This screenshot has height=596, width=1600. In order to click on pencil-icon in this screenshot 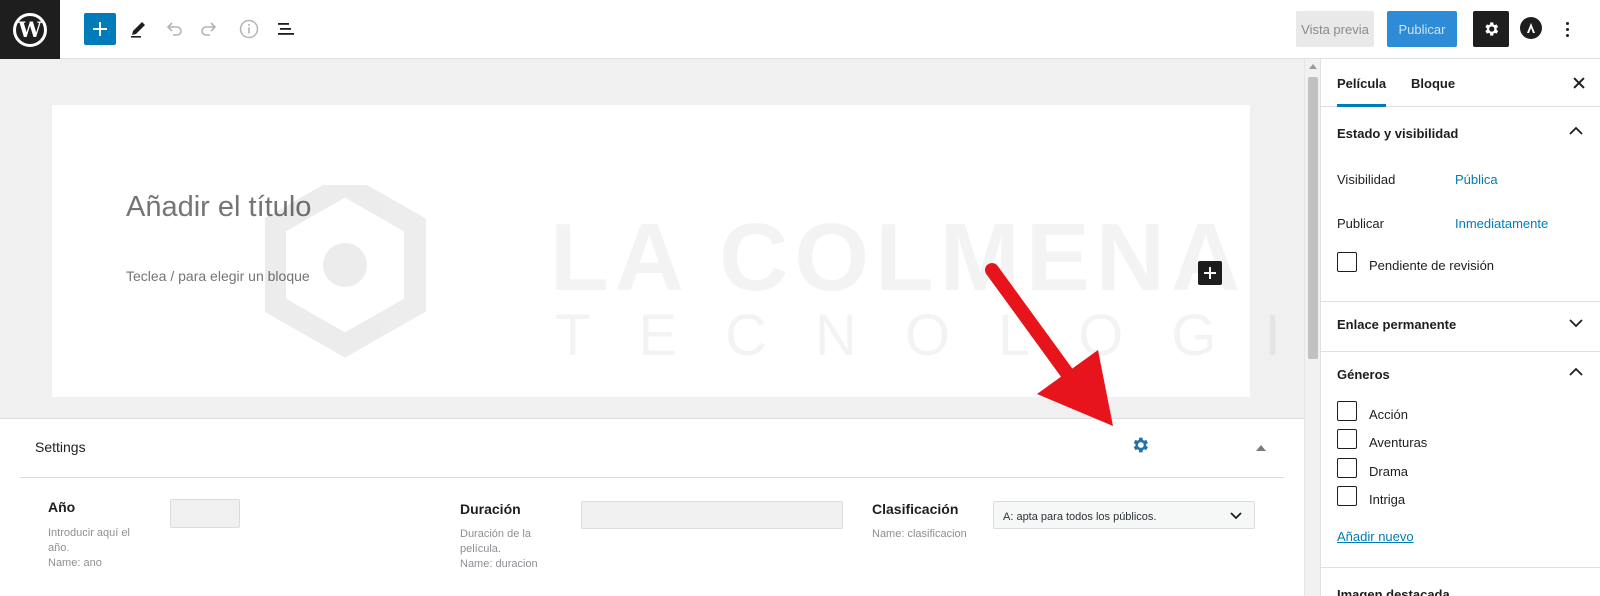, I will do `click(138, 29)`.